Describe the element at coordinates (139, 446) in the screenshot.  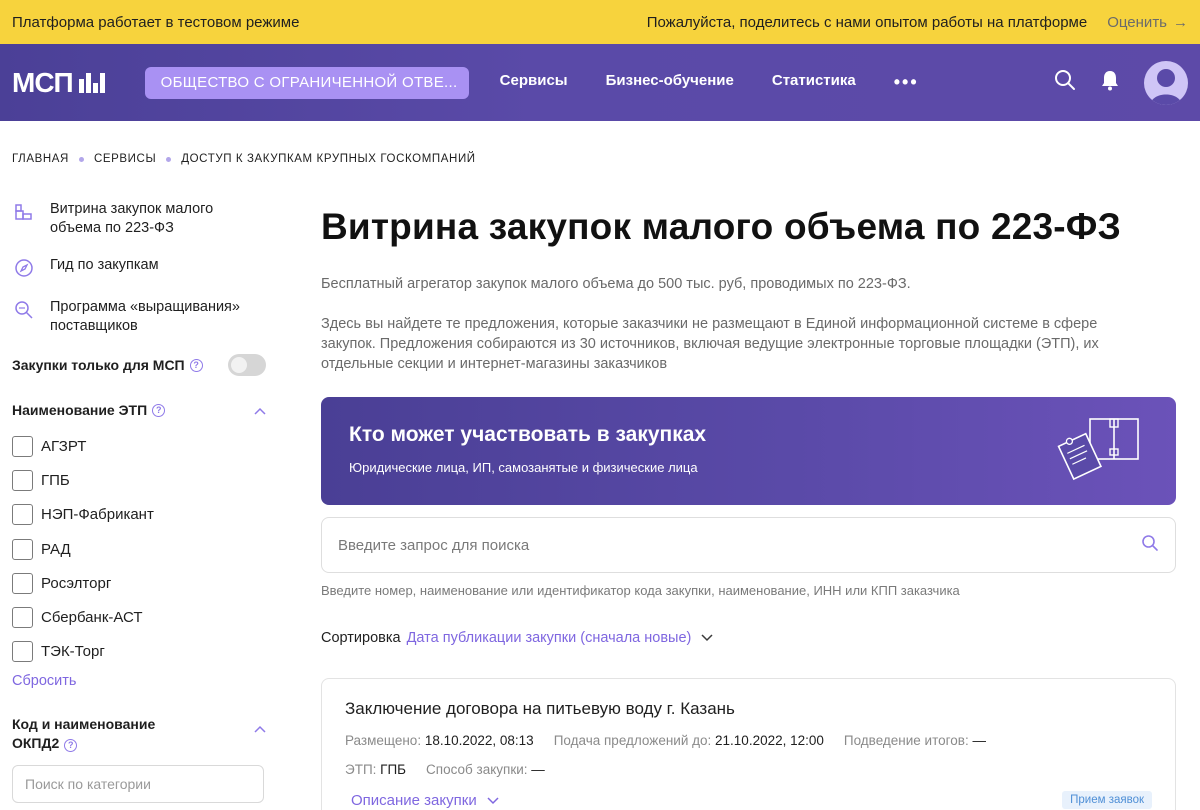
I see `etp-option: АГЗРТ` at that location.